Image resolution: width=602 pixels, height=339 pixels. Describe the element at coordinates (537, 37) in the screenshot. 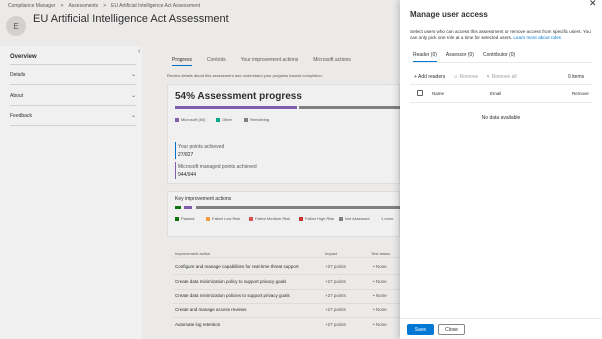

I see `learn-more-link: Learn more about roles` at that location.